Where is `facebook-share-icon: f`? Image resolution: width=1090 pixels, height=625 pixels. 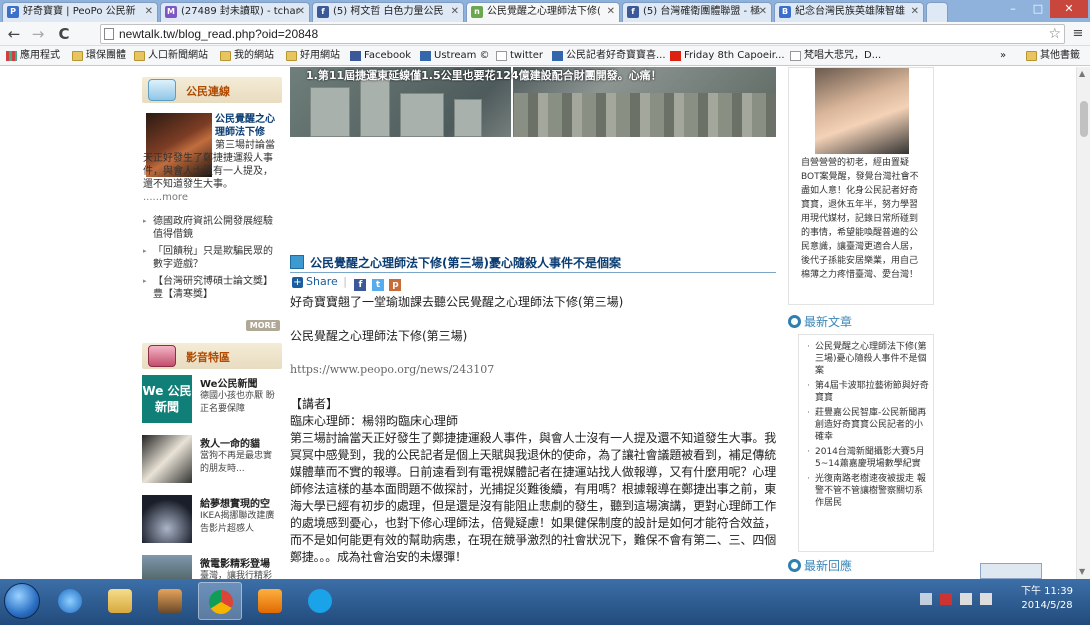
facebook-share-icon: f is located at coordinates (360, 285).